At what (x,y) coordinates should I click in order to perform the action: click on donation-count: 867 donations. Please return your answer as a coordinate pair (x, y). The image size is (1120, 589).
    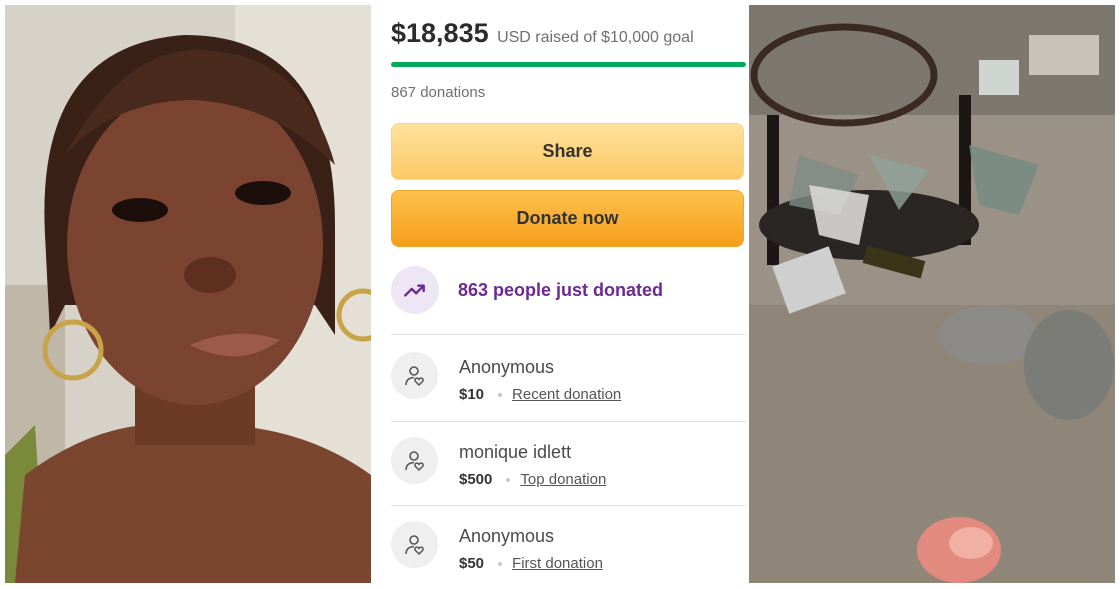
    Looking at the image, I should click on (438, 92).